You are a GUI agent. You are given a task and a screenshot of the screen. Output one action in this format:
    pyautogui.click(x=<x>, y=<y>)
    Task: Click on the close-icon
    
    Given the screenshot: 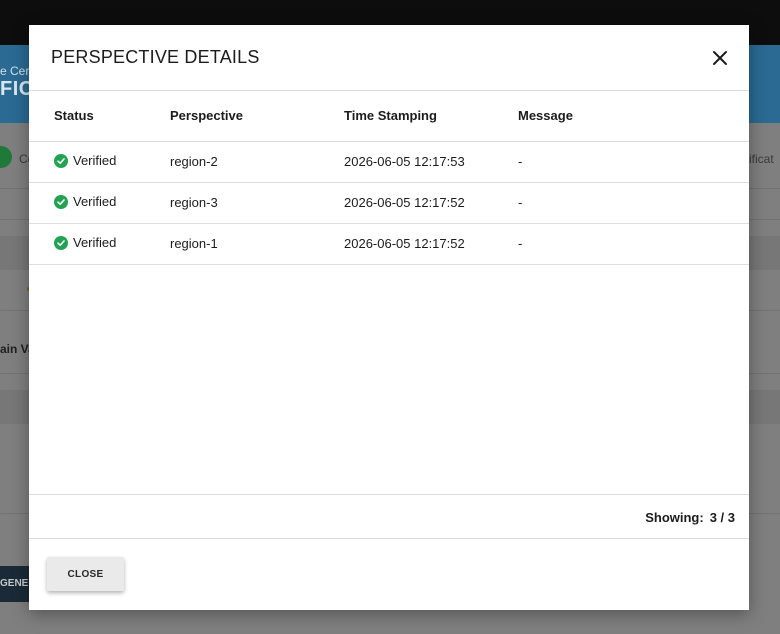 What is the action you would take?
    pyautogui.click(x=720, y=58)
    